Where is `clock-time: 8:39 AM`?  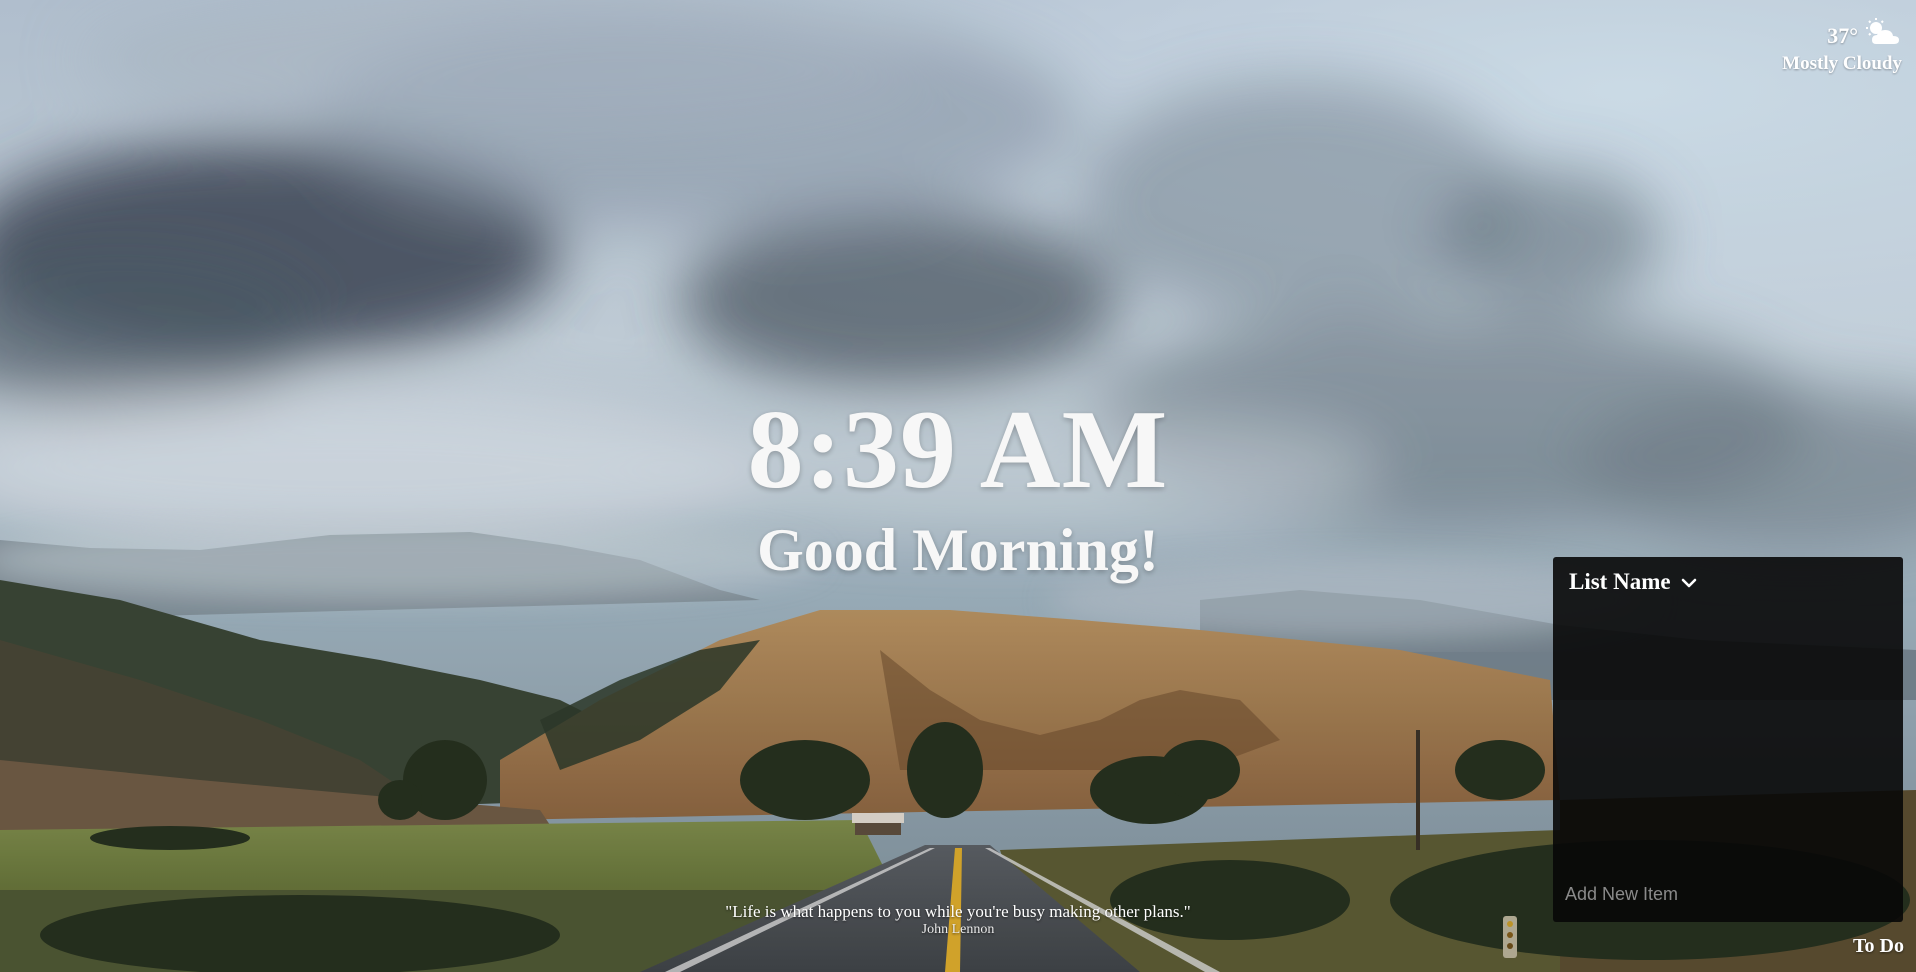
clock-time: 8:39 AM is located at coordinates (958, 450).